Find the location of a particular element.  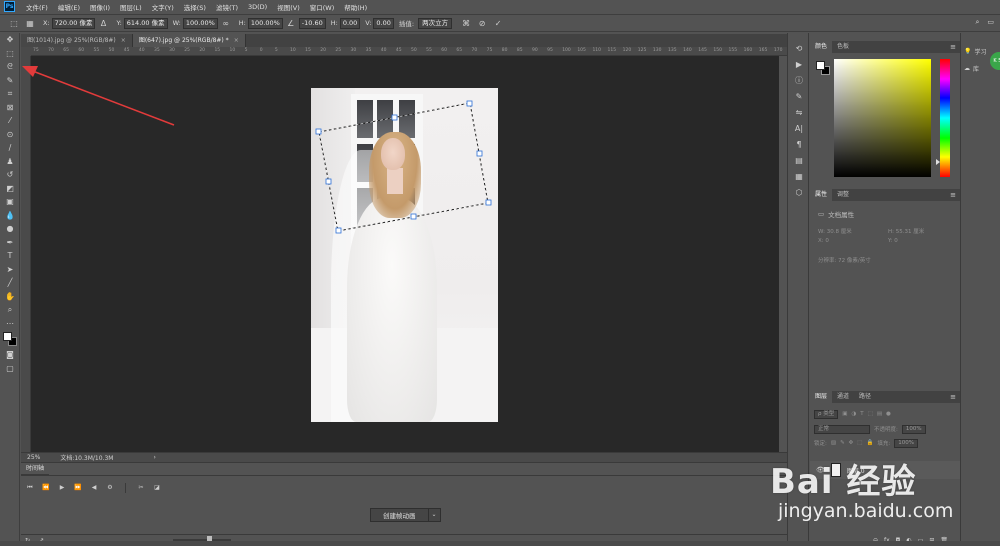

commit-transform-icon: ✓ is located at coordinates (498, 23).